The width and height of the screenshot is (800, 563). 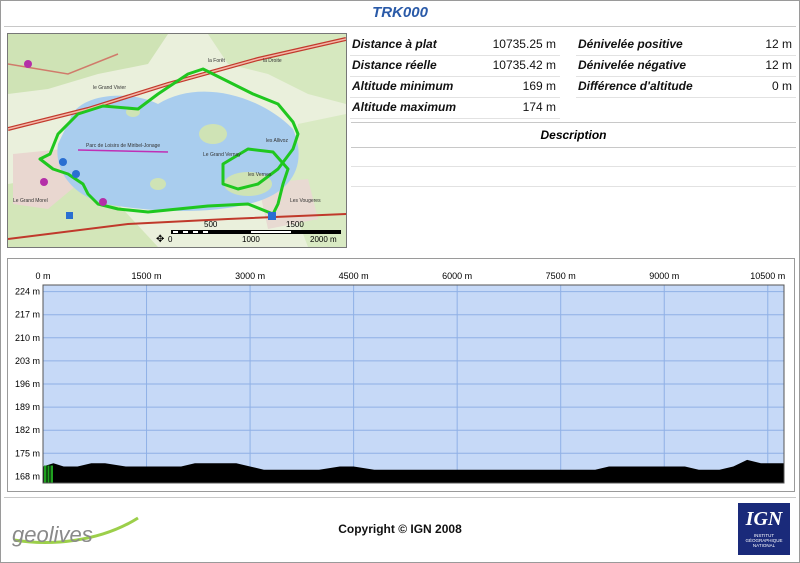 What do you see at coordinates (394, 44) in the screenshot?
I see `stat-label: Distance à plat` at bounding box center [394, 44].